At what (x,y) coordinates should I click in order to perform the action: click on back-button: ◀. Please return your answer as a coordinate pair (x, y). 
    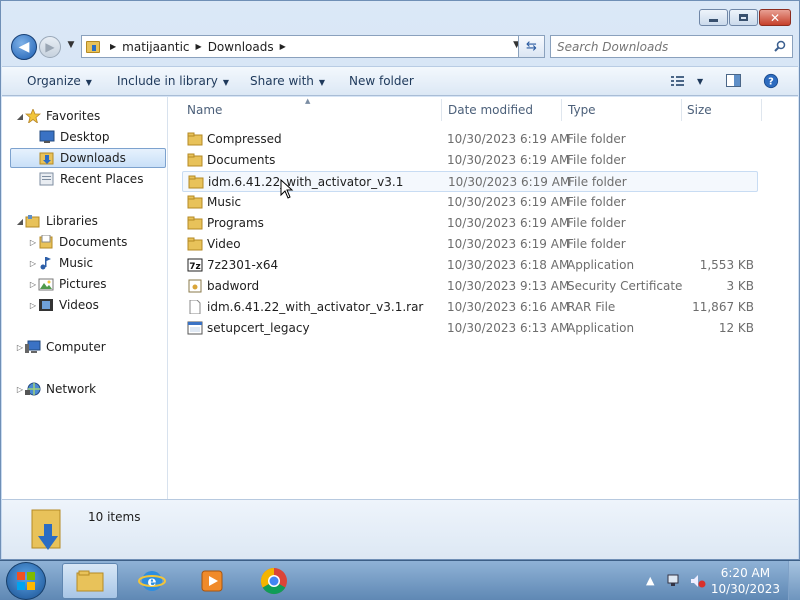
    Looking at the image, I should click on (24, 47).